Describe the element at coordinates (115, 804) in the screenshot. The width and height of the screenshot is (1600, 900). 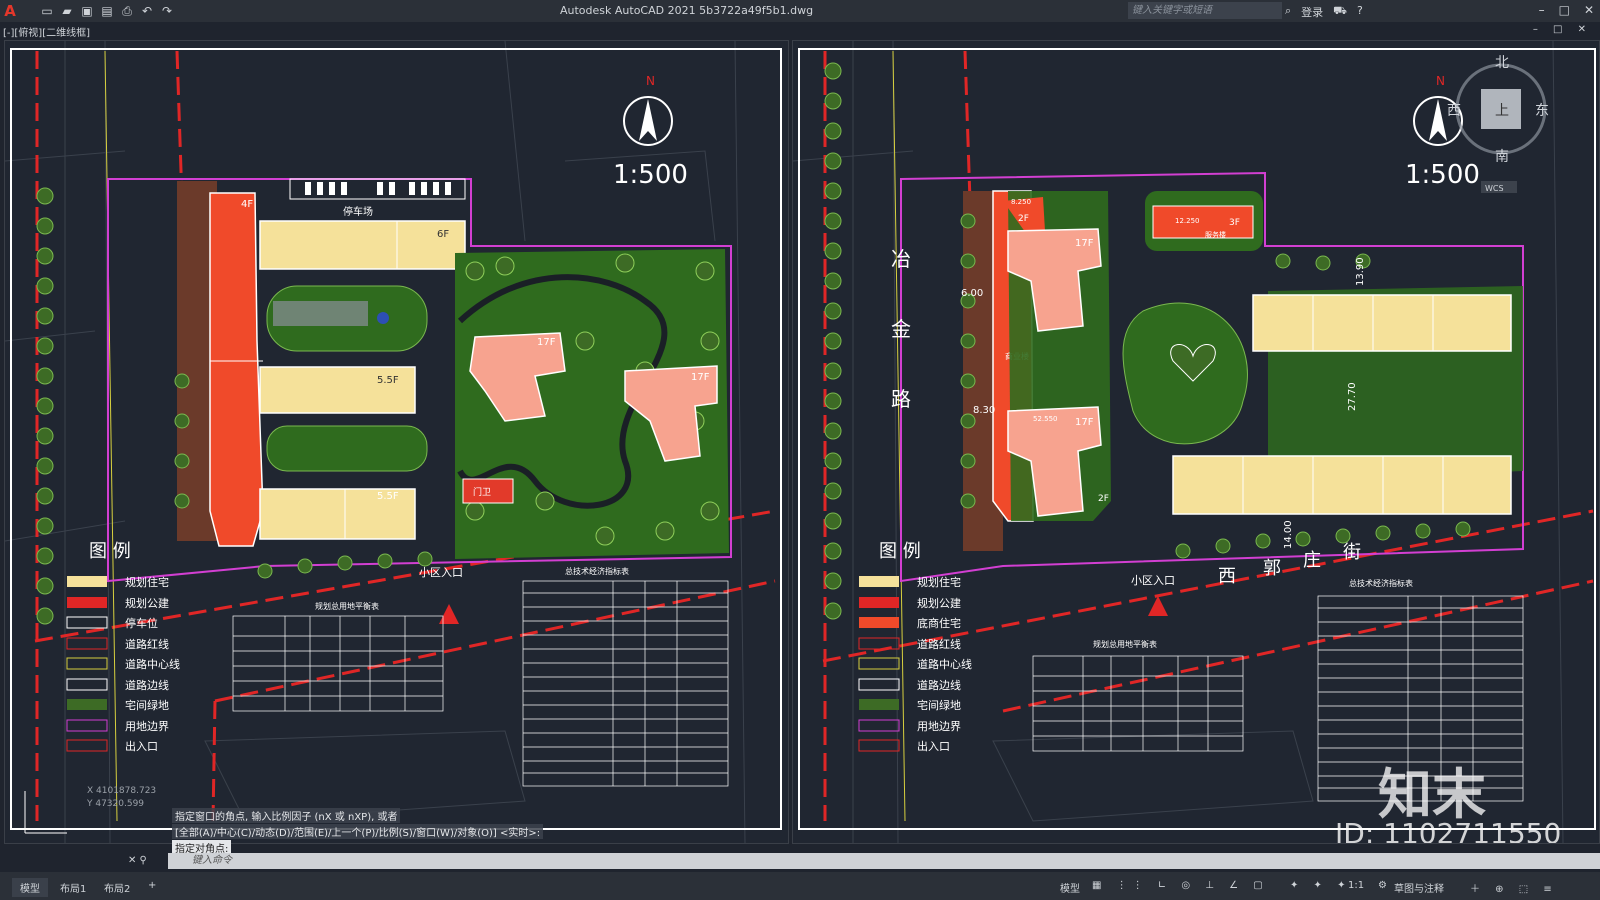
I see `coordinate-readout: Y 47320.599` at that location.